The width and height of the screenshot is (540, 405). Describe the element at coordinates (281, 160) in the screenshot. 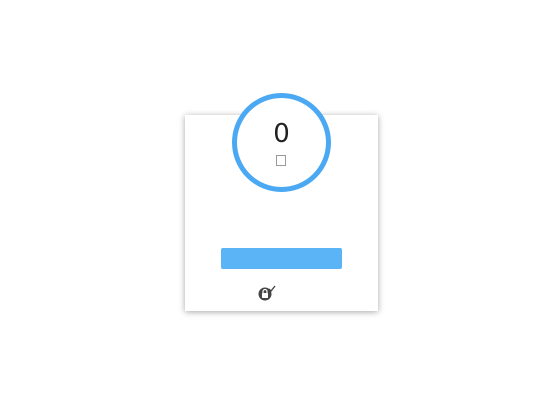

I see `countdown-unit` at that location.